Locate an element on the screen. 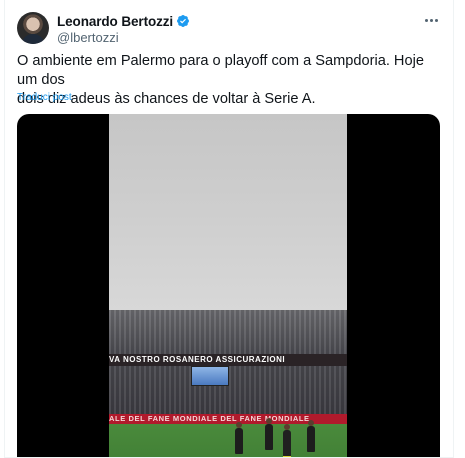 The width and height of the screenshot is (465, 458). stadium-screen is located at coordinates (210, 376).